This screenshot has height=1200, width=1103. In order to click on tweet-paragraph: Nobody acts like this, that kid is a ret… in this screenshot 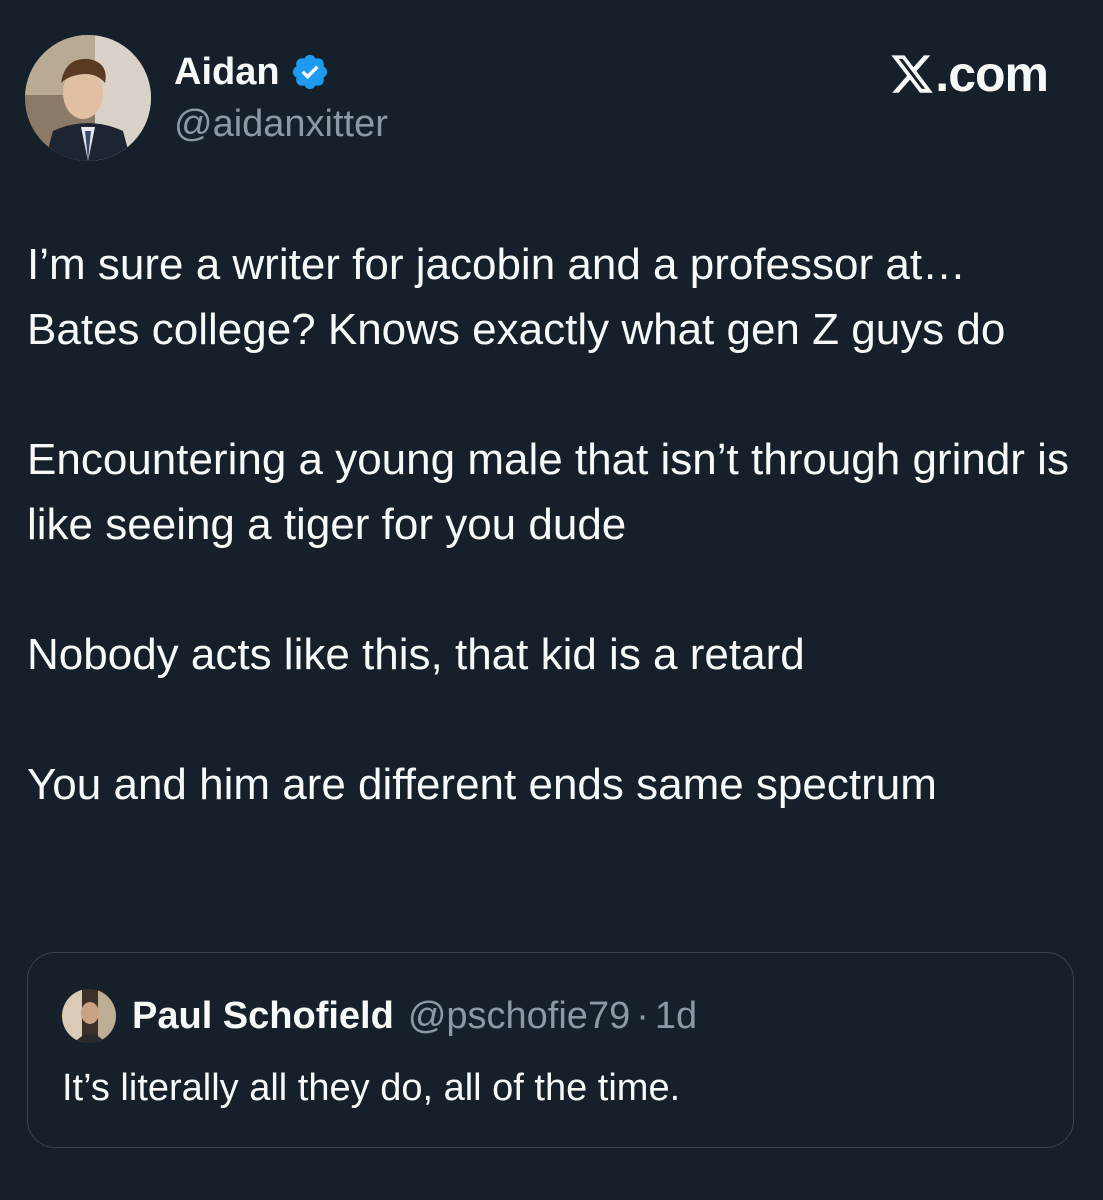, I will do `click(416, 654)`.